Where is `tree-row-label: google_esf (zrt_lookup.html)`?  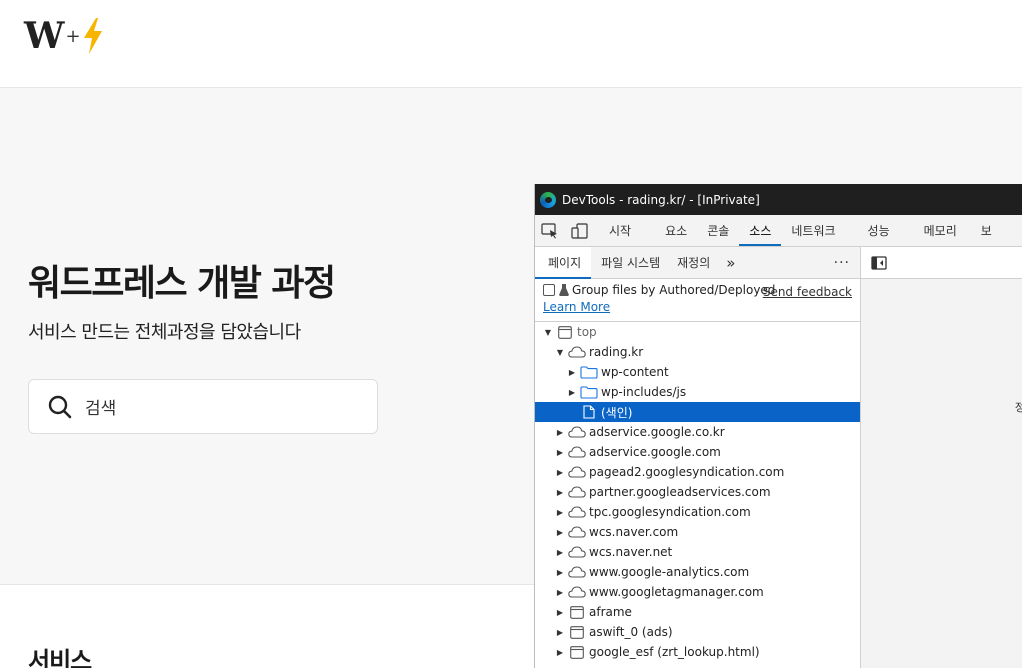 tree-row-label: google_esf (zrt_lookup.html) is located at coordinates (674, 652).